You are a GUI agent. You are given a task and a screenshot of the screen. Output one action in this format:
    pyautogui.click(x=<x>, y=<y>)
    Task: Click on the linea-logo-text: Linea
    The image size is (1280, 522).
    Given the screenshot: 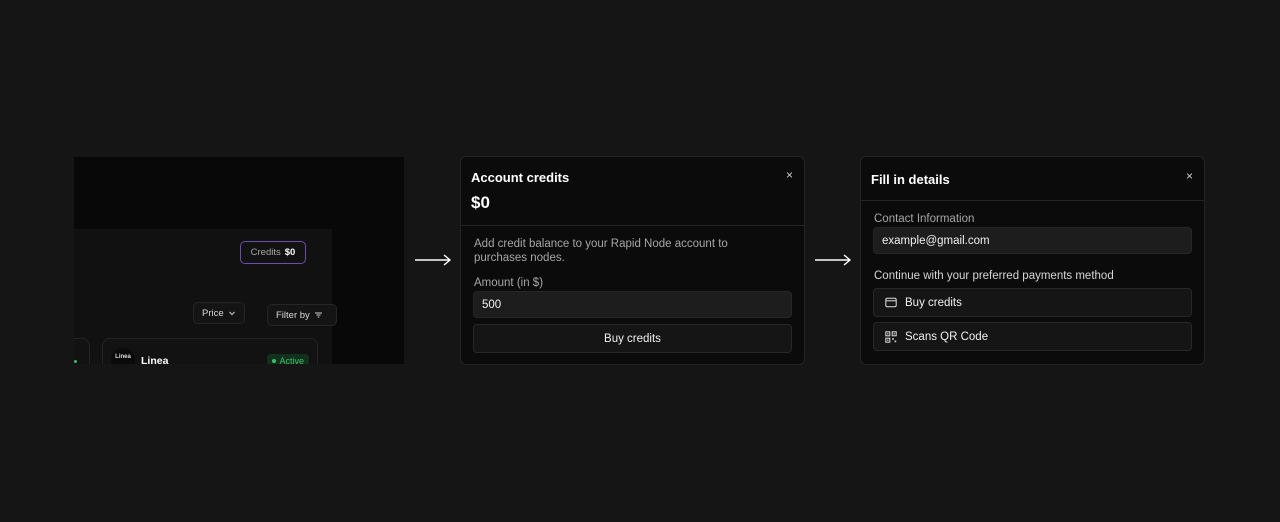 What is the action you would take?
    pyautogui.click(x=123, y=357)
    